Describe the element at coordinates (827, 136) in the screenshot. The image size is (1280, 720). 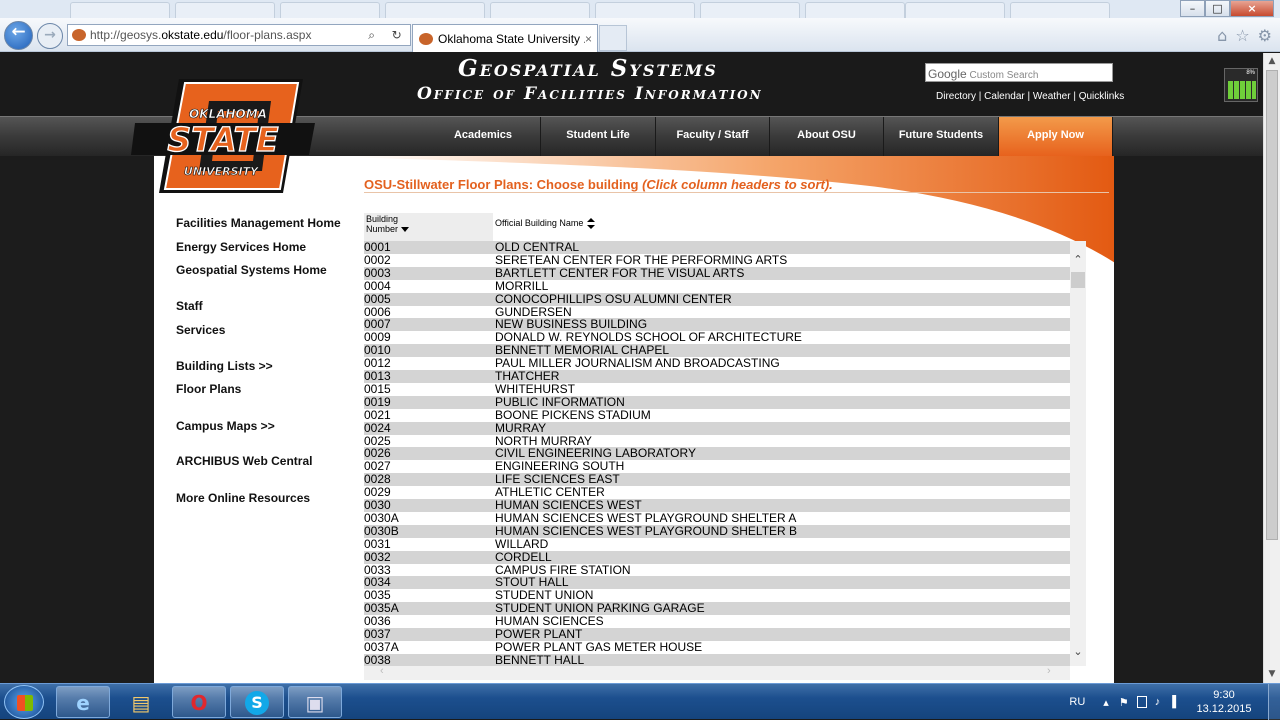
I see `menu-about-osu: About OSU` at that location.